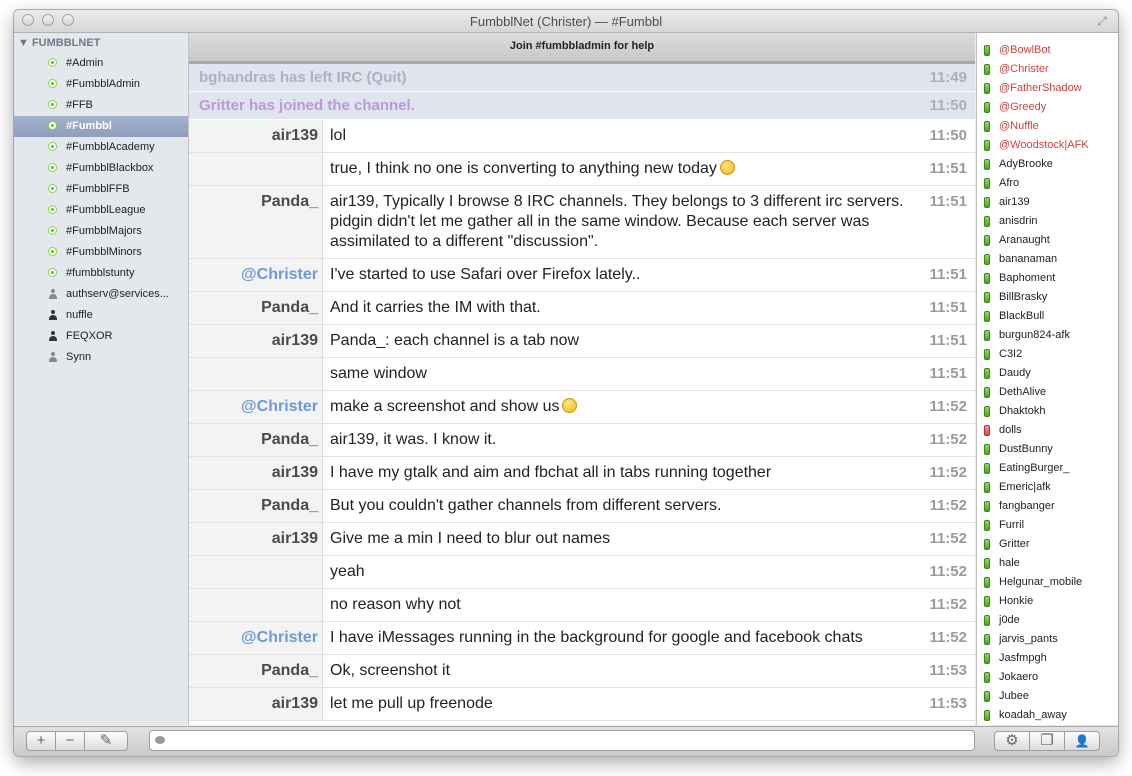  I want to click on user-list-item: Dhaktokh, so click(1047, 411).